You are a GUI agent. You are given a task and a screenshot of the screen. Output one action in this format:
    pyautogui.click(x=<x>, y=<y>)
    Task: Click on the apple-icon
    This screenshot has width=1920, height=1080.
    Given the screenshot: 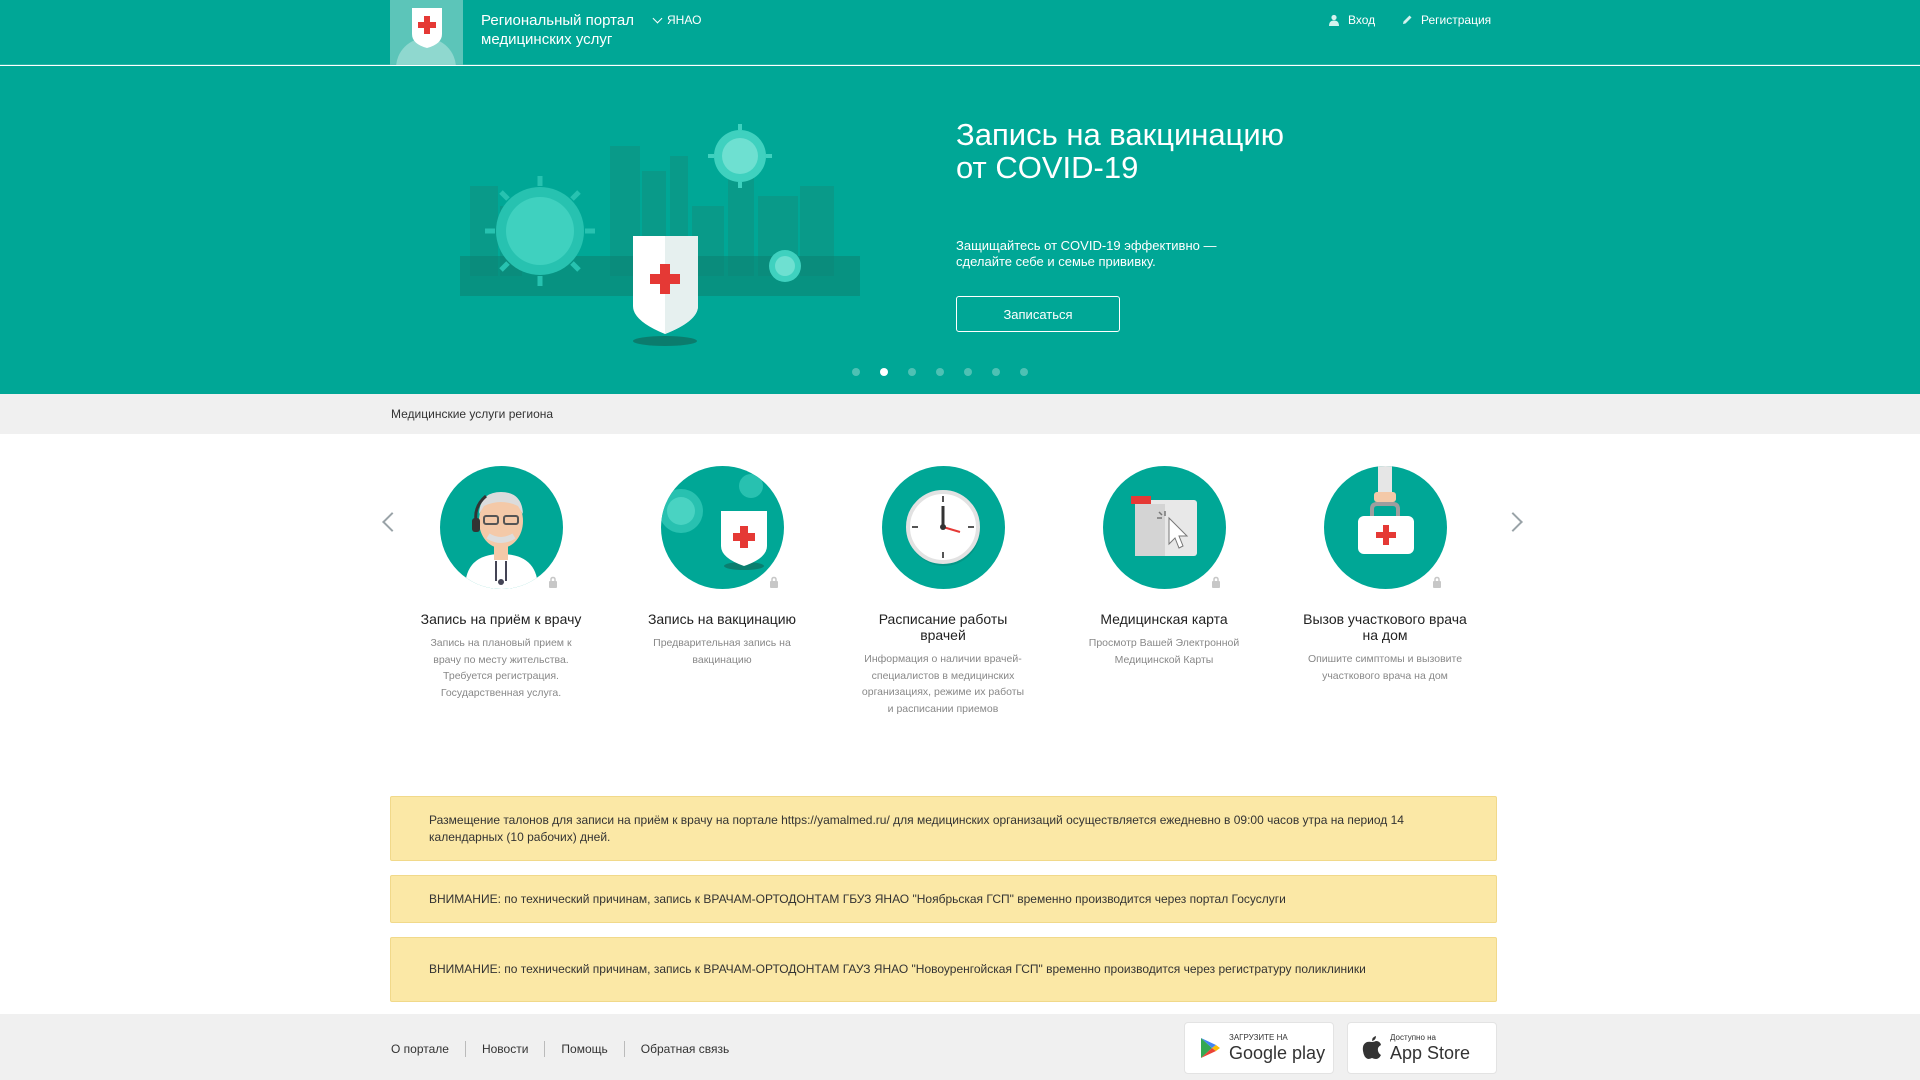 What is the action you would take?
    pyautogui.click(x=1371, y=1047)
    